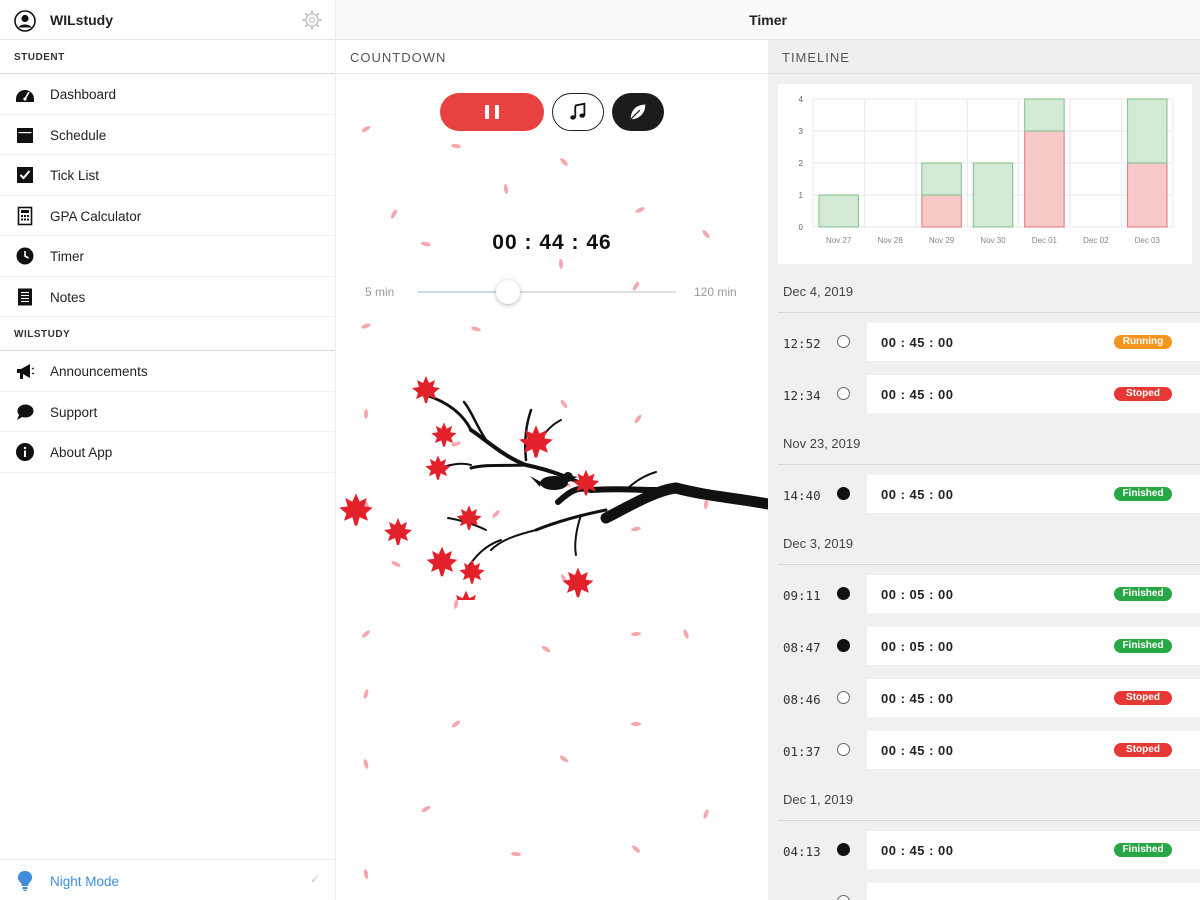 Image resolution: width=1200 pixels, height=900 pixels. Describe the element at coordinates (167, 297) in the screenshot. I see `sidebar-item-notes: Notes` at that location.